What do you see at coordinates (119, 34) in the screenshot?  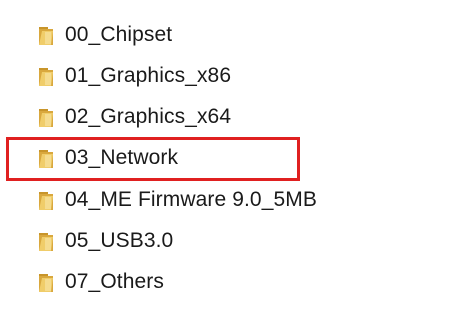 I see `folder-name: 00_Chipset` at bounding box center [119, 34].